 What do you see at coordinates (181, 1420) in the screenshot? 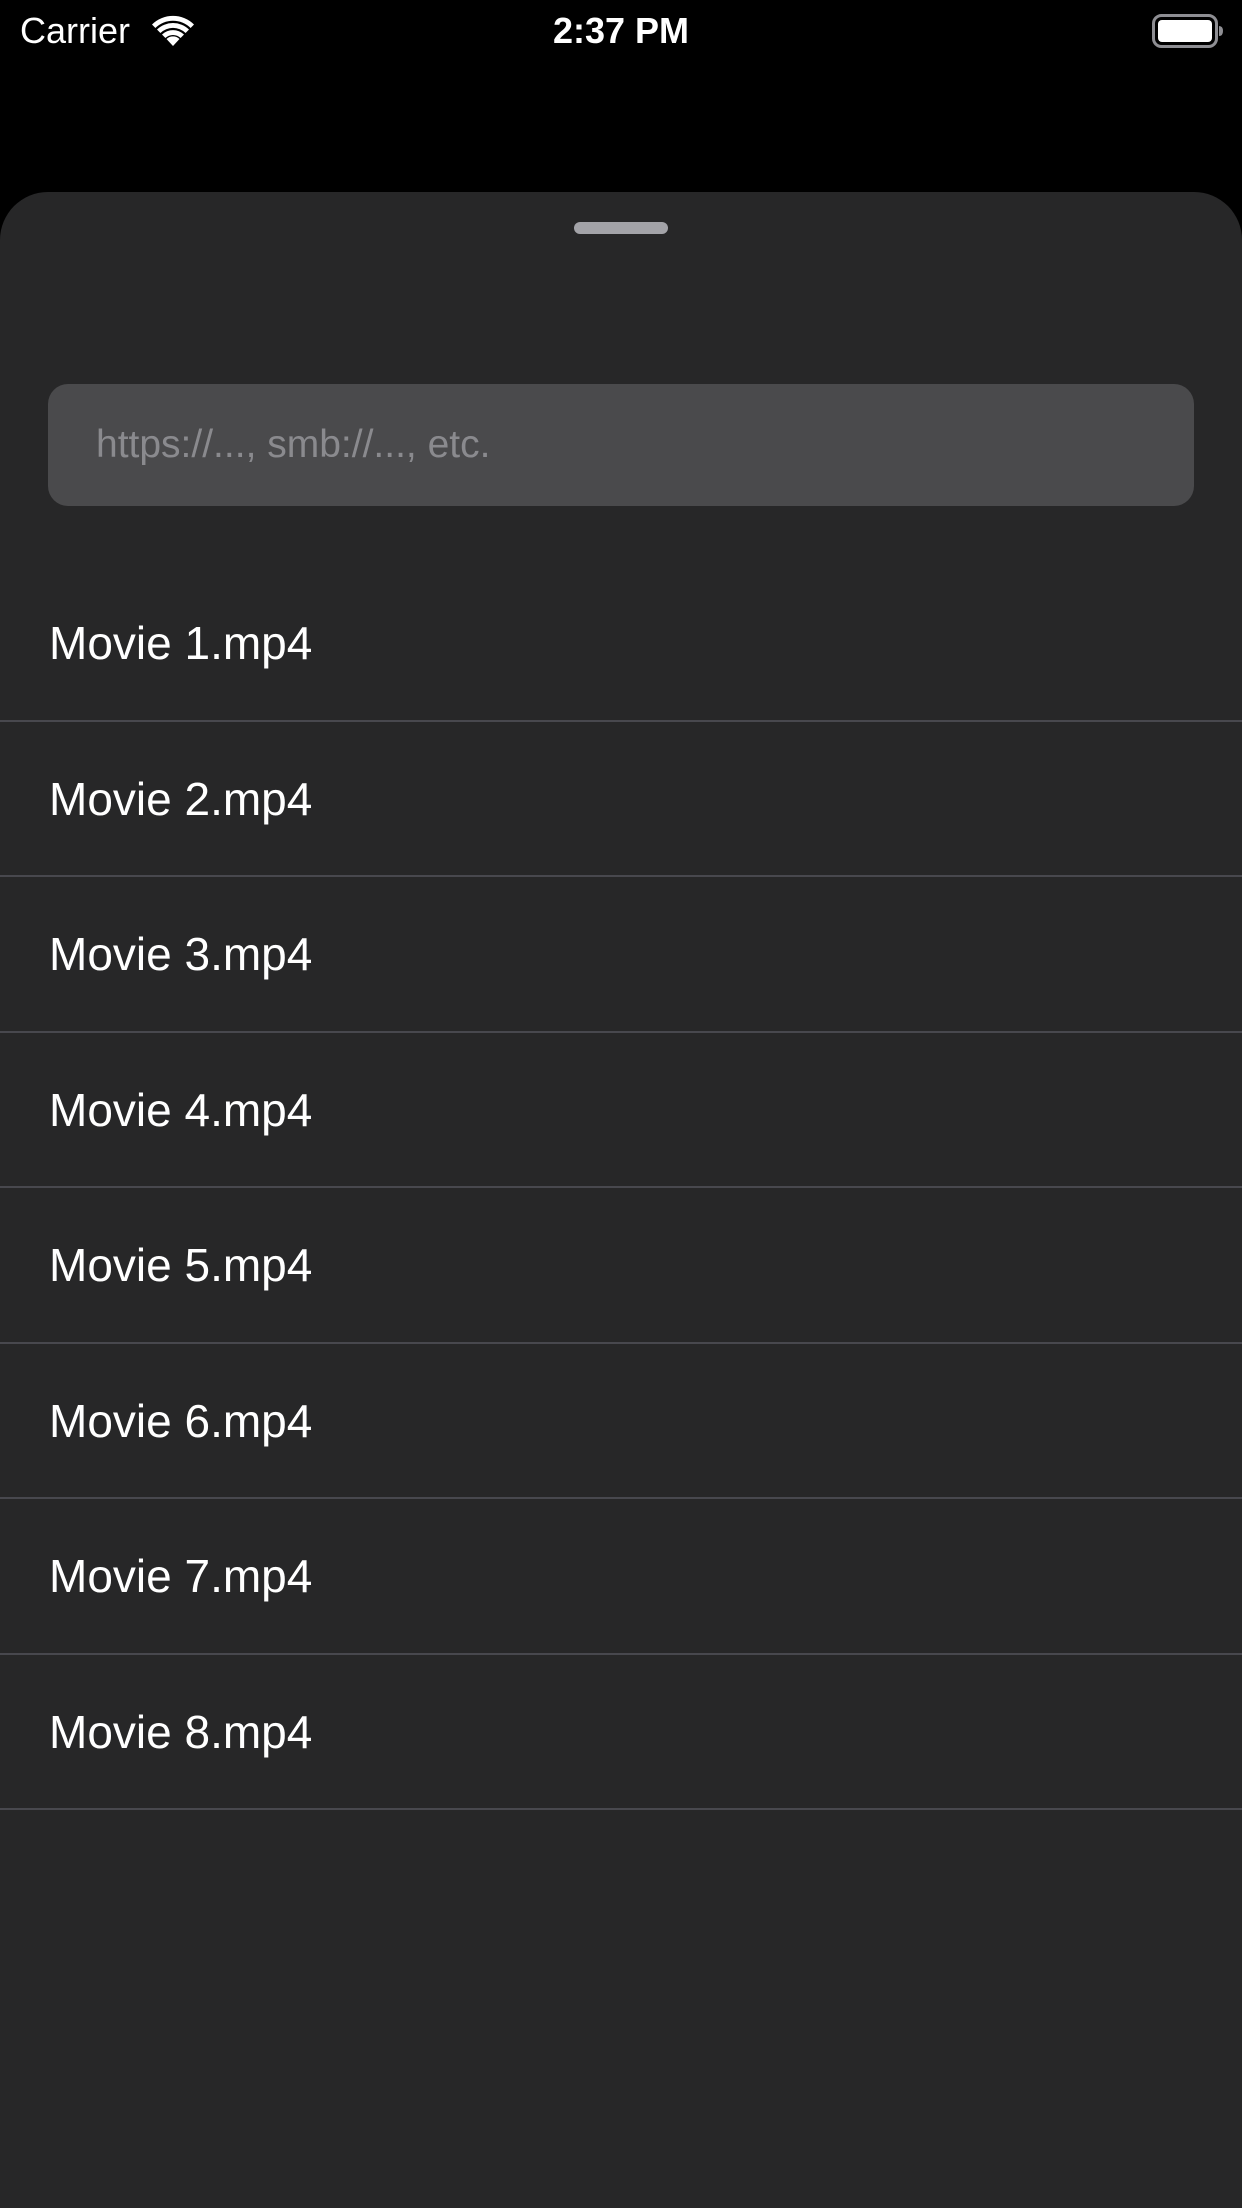
I see `file-name: Movie 6.mp4` at bounding box center [181, 1420].